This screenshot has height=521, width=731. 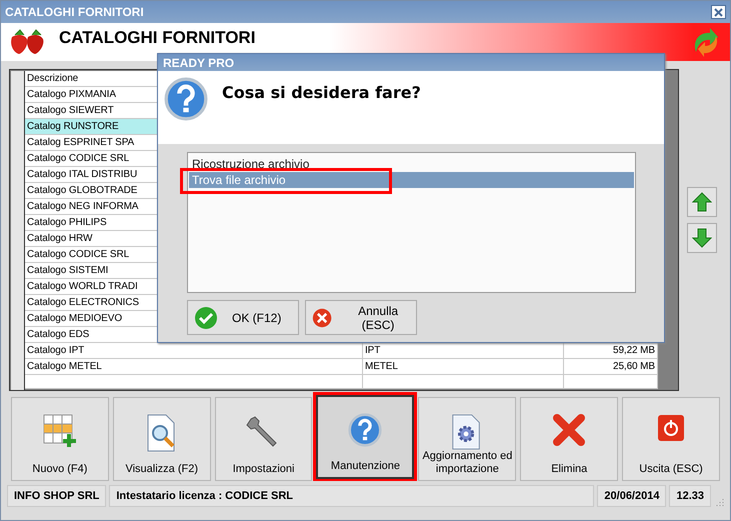 I want to click on window-title: CATALOGHI FORNITORI, so click(x=74, y=12).